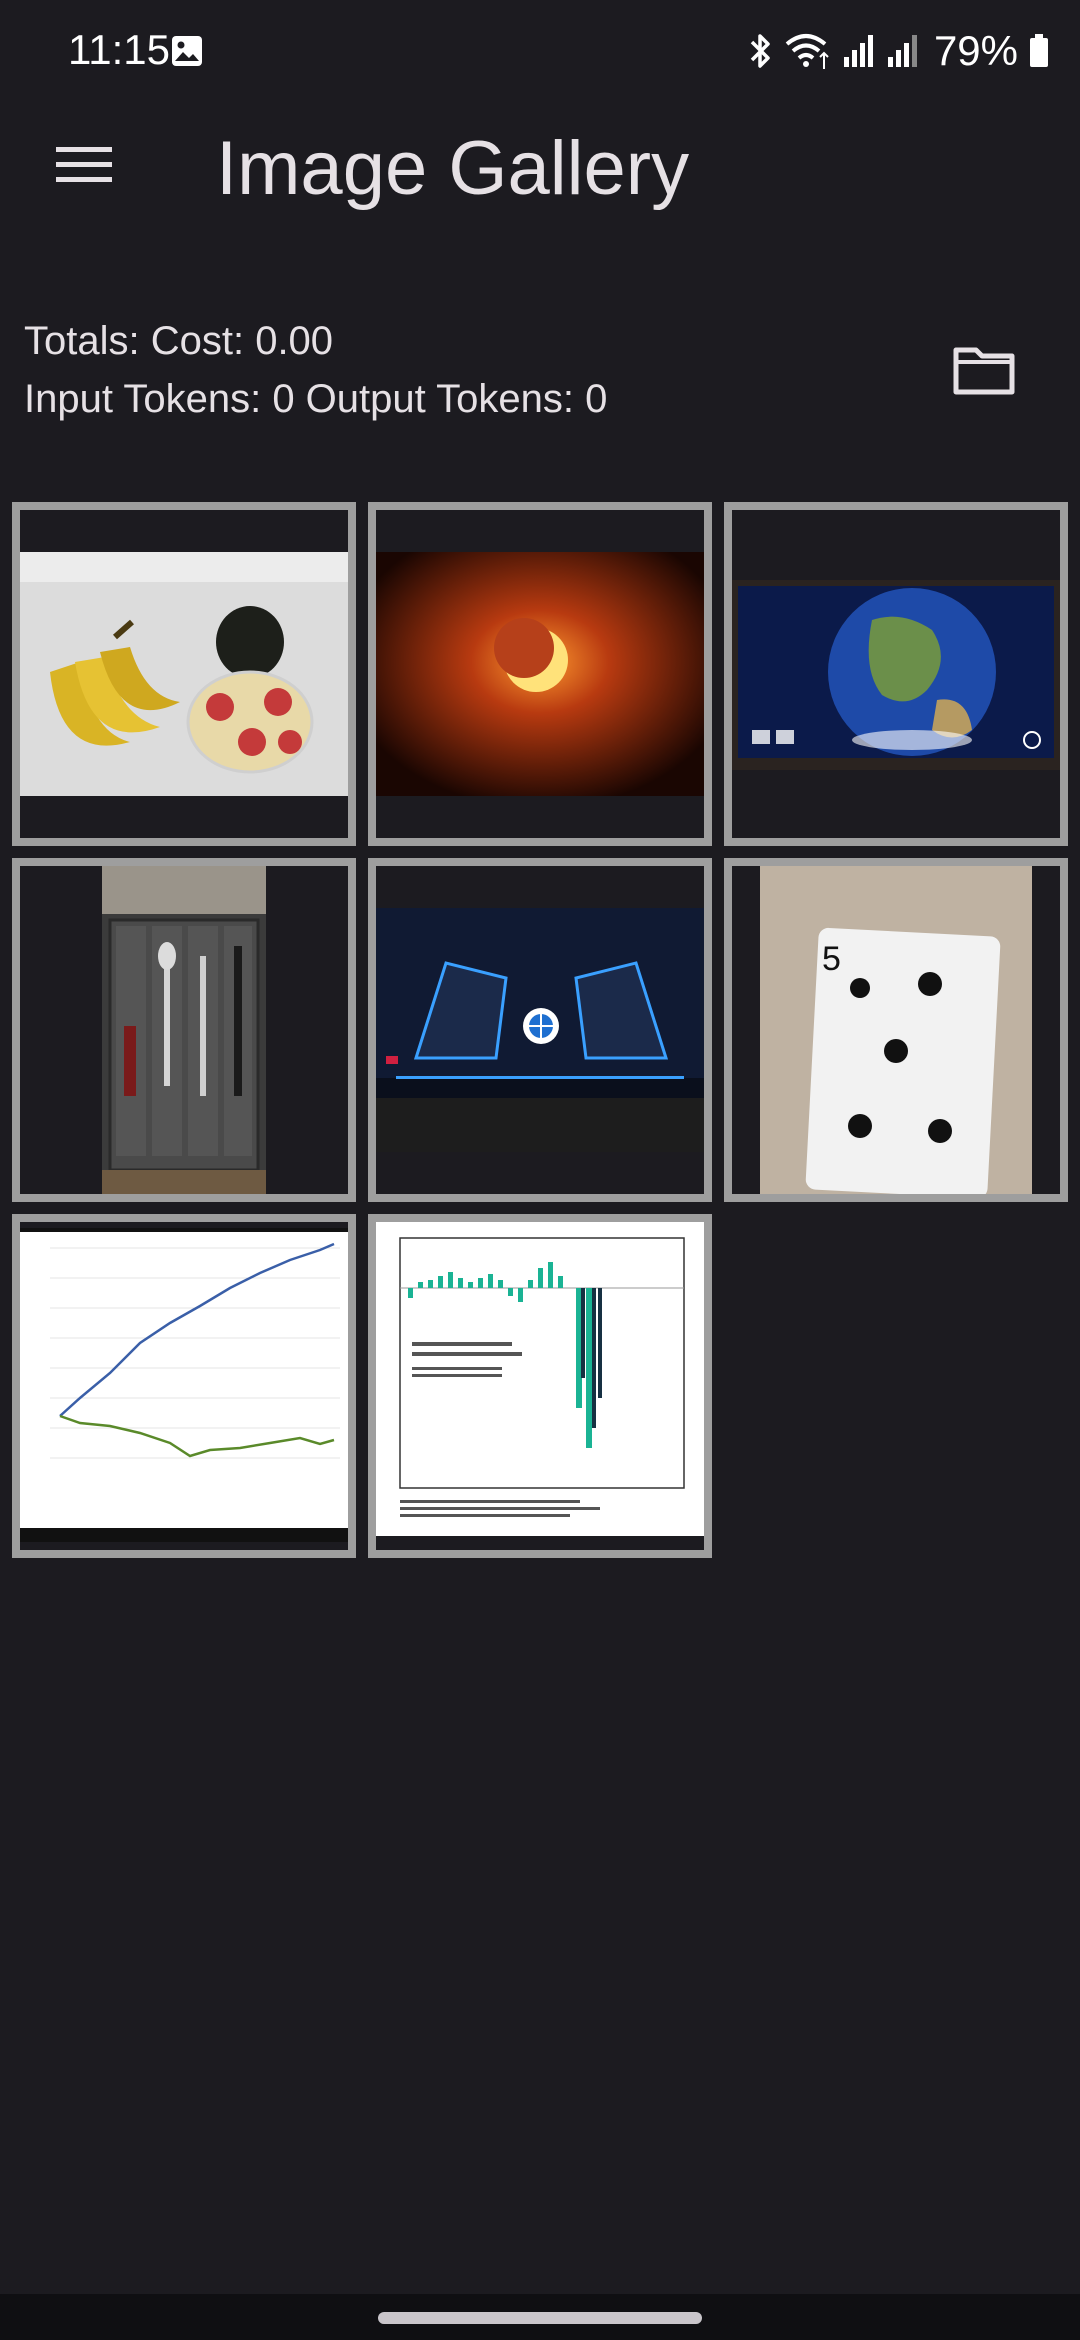 This screenshot has width=1080, height=2340. I want to click on hamburger-menu-icon, so click(84, 164).